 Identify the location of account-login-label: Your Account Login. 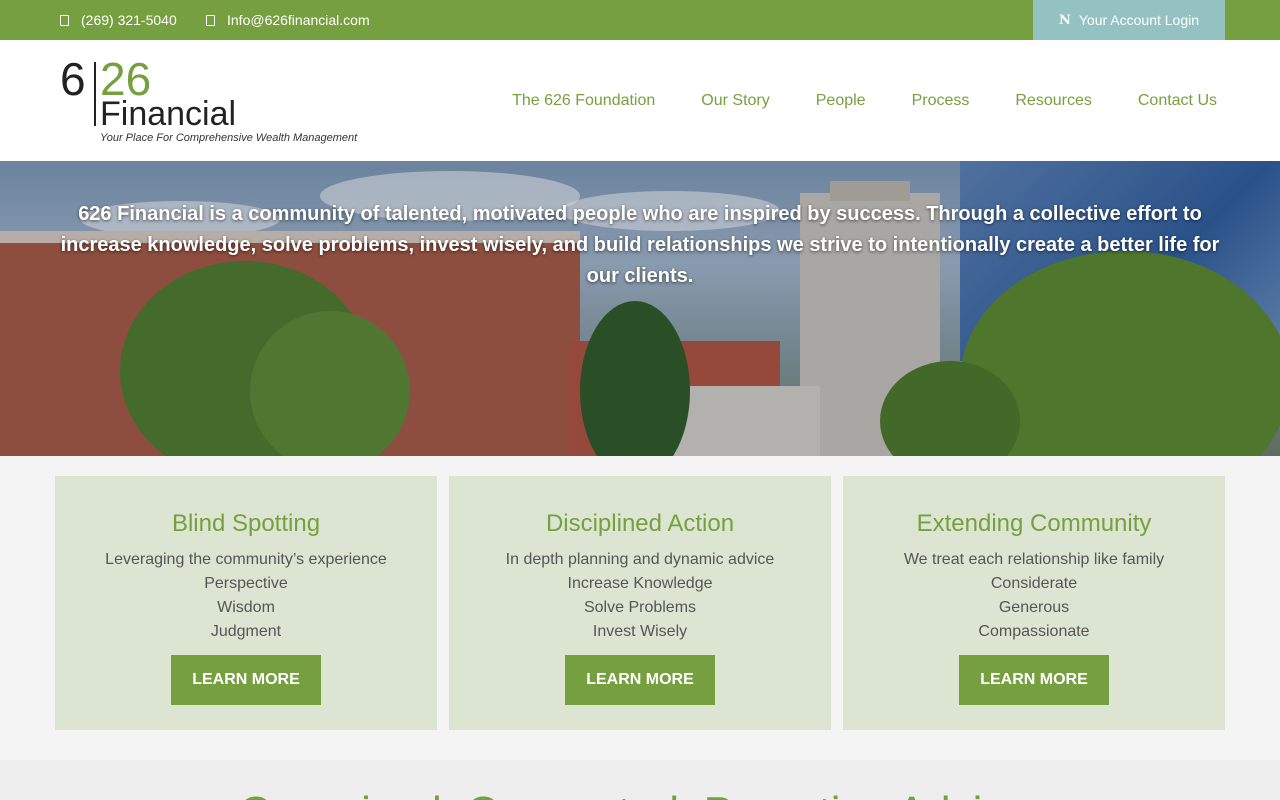
(1139, 20).